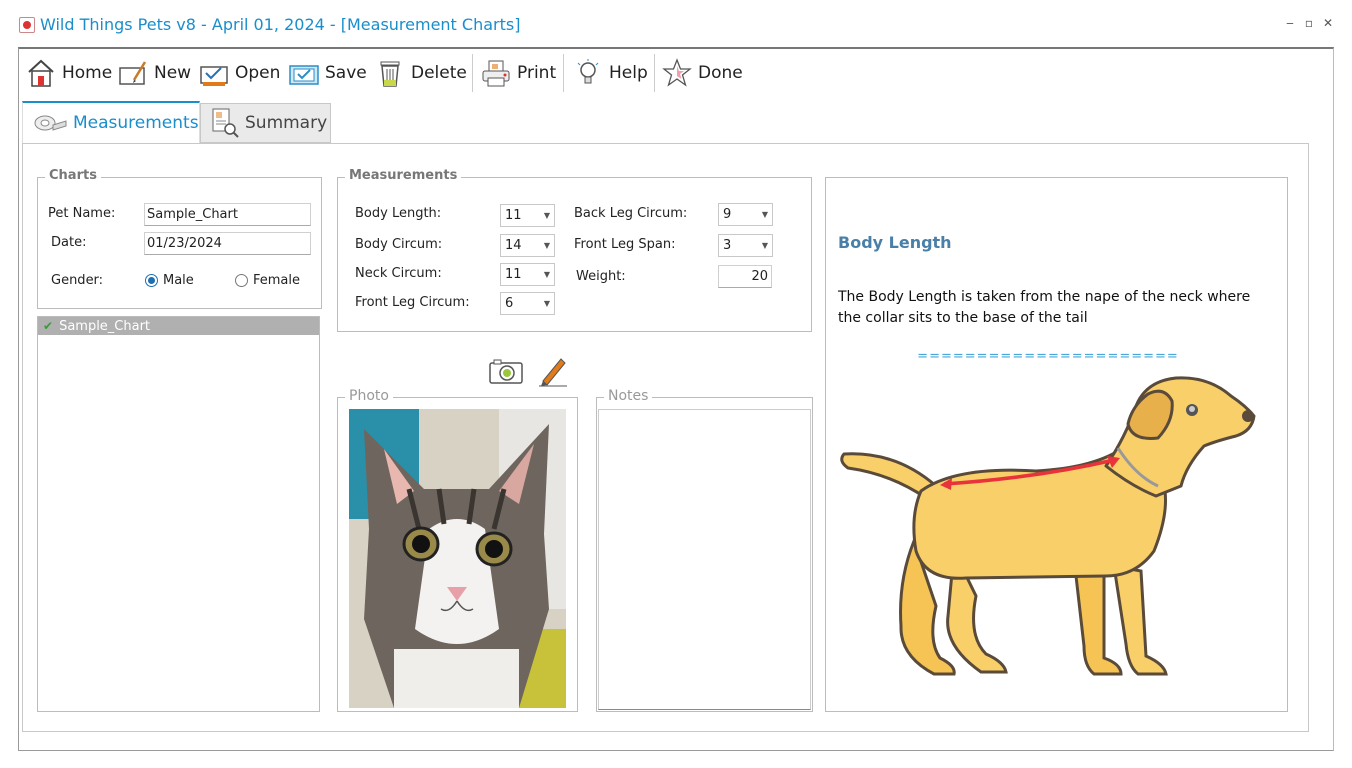 This screenshot has height=768, width=1352. Describe the element at coordinates (225, 123) in the screenshot. I see `summary-report-icon` at that location.